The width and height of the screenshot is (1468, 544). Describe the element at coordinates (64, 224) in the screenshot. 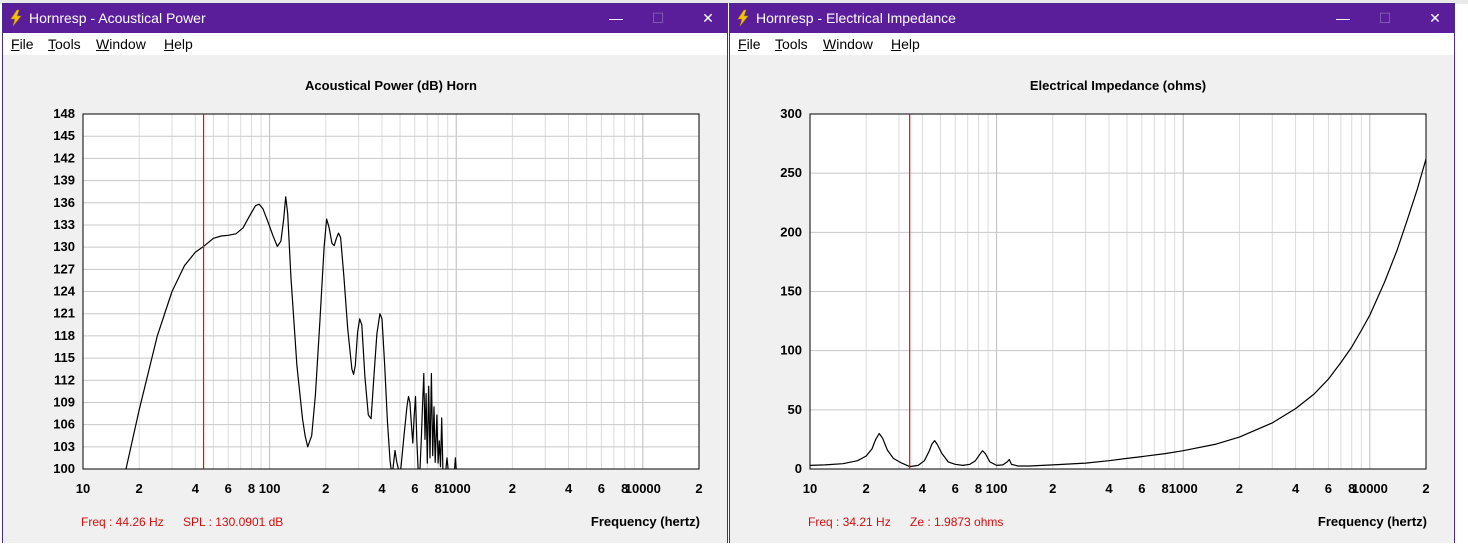

I see `y-tick-label: 133` at that location.